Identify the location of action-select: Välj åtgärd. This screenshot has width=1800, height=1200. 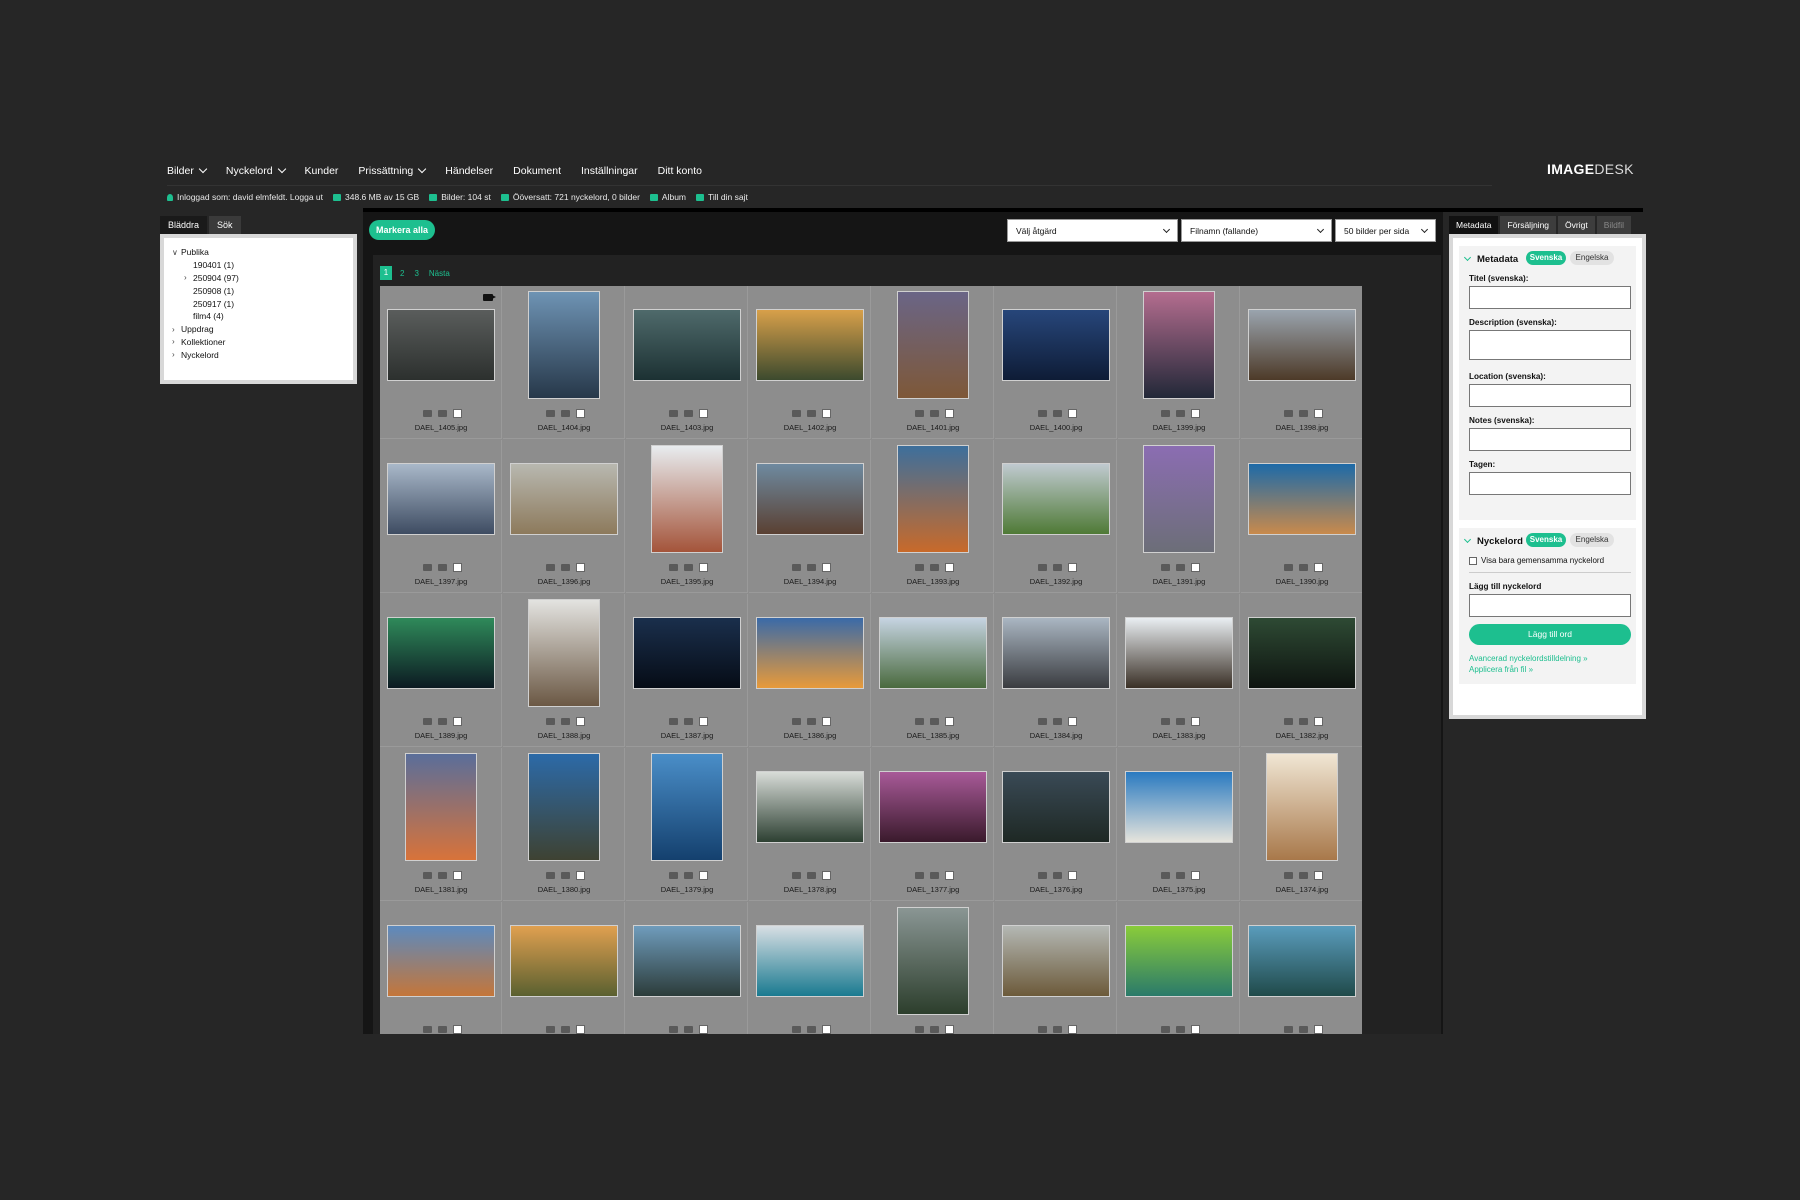
(1092, 230).